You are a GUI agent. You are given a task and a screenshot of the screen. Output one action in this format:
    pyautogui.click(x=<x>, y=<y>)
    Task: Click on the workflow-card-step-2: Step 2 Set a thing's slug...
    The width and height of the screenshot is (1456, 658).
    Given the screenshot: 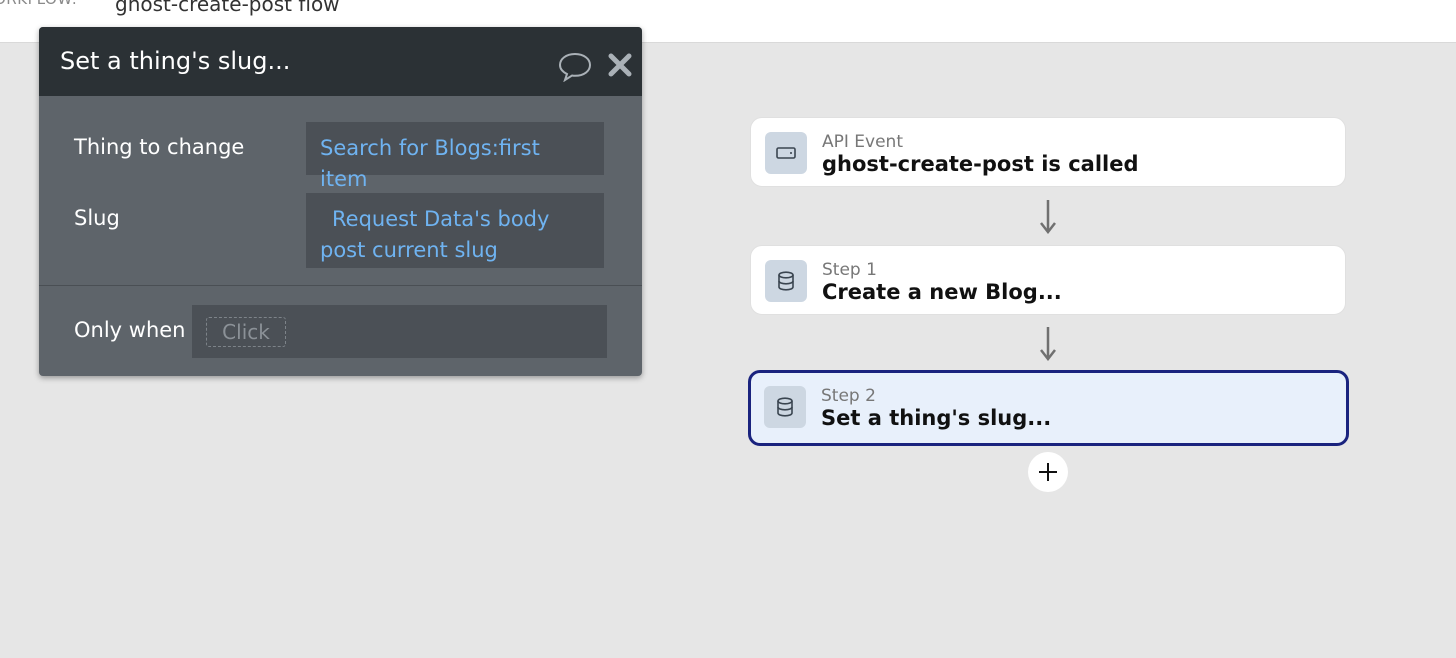 What is the action you would take?
    pyautogui.click(x=1048, y=408)
    